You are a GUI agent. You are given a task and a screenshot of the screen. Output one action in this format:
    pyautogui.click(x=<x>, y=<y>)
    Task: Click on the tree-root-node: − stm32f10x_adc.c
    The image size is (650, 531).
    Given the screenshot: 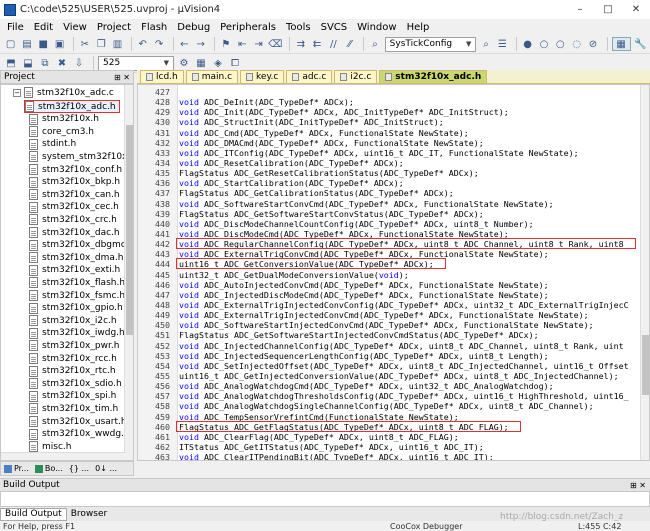 What is the action you would take?
    pyautogui.click(x=63, y=92)
    